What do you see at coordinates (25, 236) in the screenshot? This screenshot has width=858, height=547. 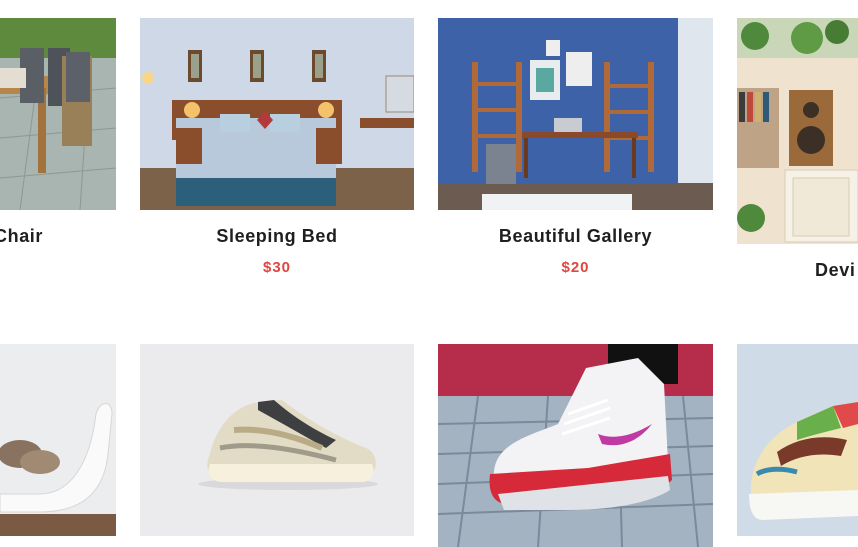 I see `product-title: Chair` at bounding box center [25, 236].